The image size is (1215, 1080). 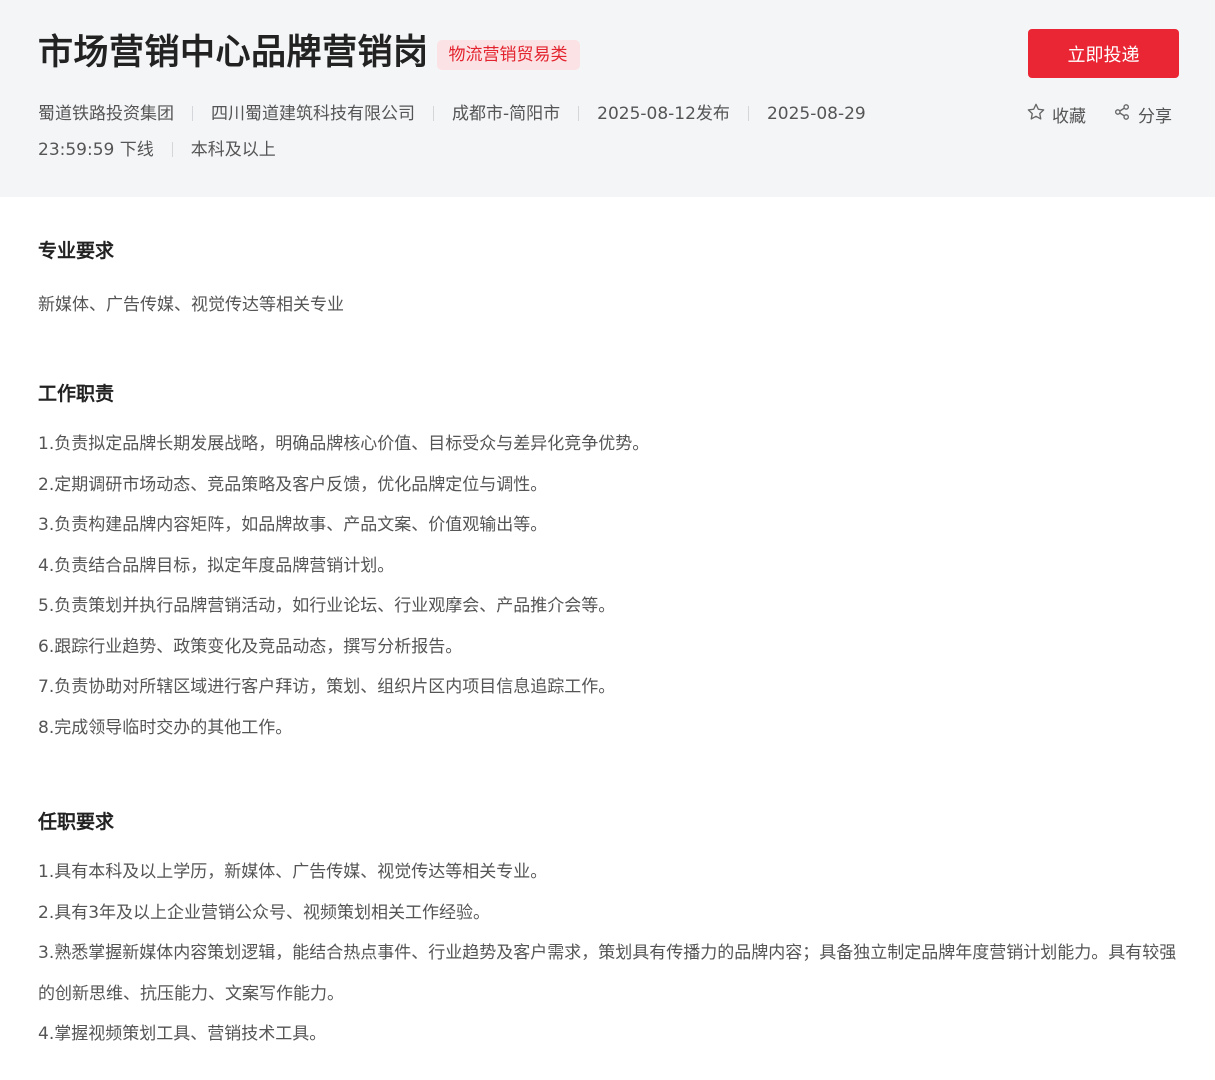 What do you see at coordinates (76, 394) in the screenshot?
I see `section-title: 工作职责` at bounding box center [76, 394].